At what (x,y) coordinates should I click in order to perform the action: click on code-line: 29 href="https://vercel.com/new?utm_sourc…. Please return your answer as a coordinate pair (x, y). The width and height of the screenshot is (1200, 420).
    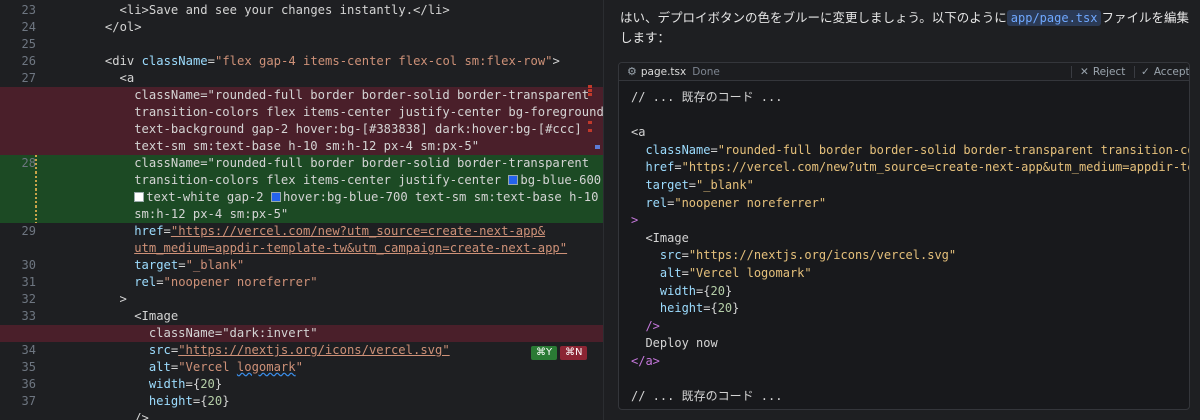
    Looking at the image, I should click on (301, 231).